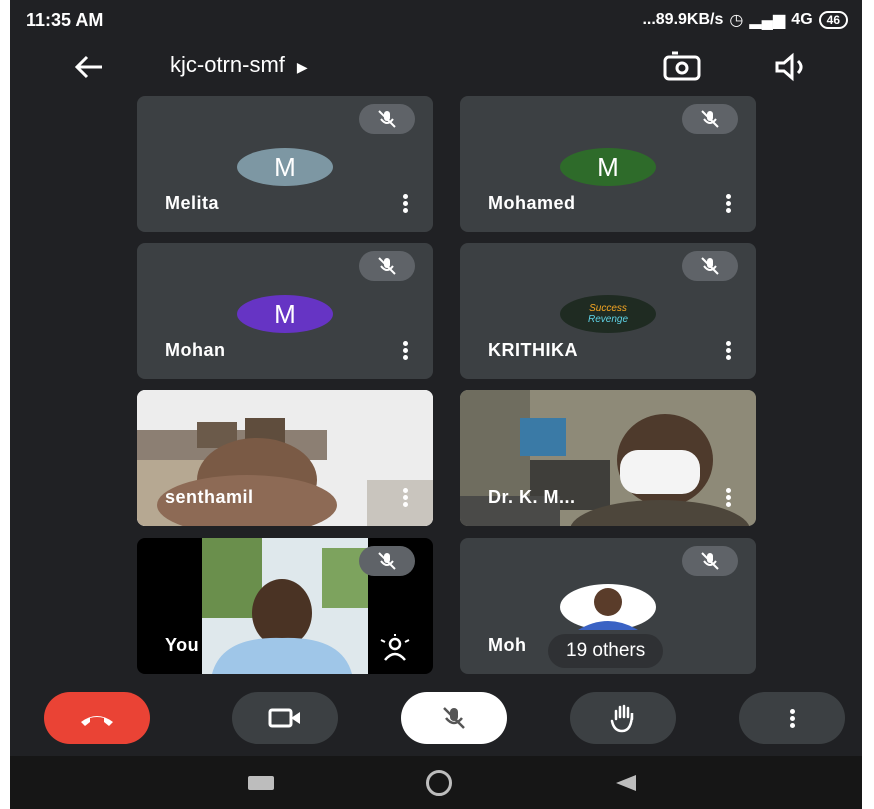 This screenshot has width=874, height=809. What do you see at coordinates (195, 350) in the screenshot?
I see `participant-name: Mohan` at bounding box center [195, 350].